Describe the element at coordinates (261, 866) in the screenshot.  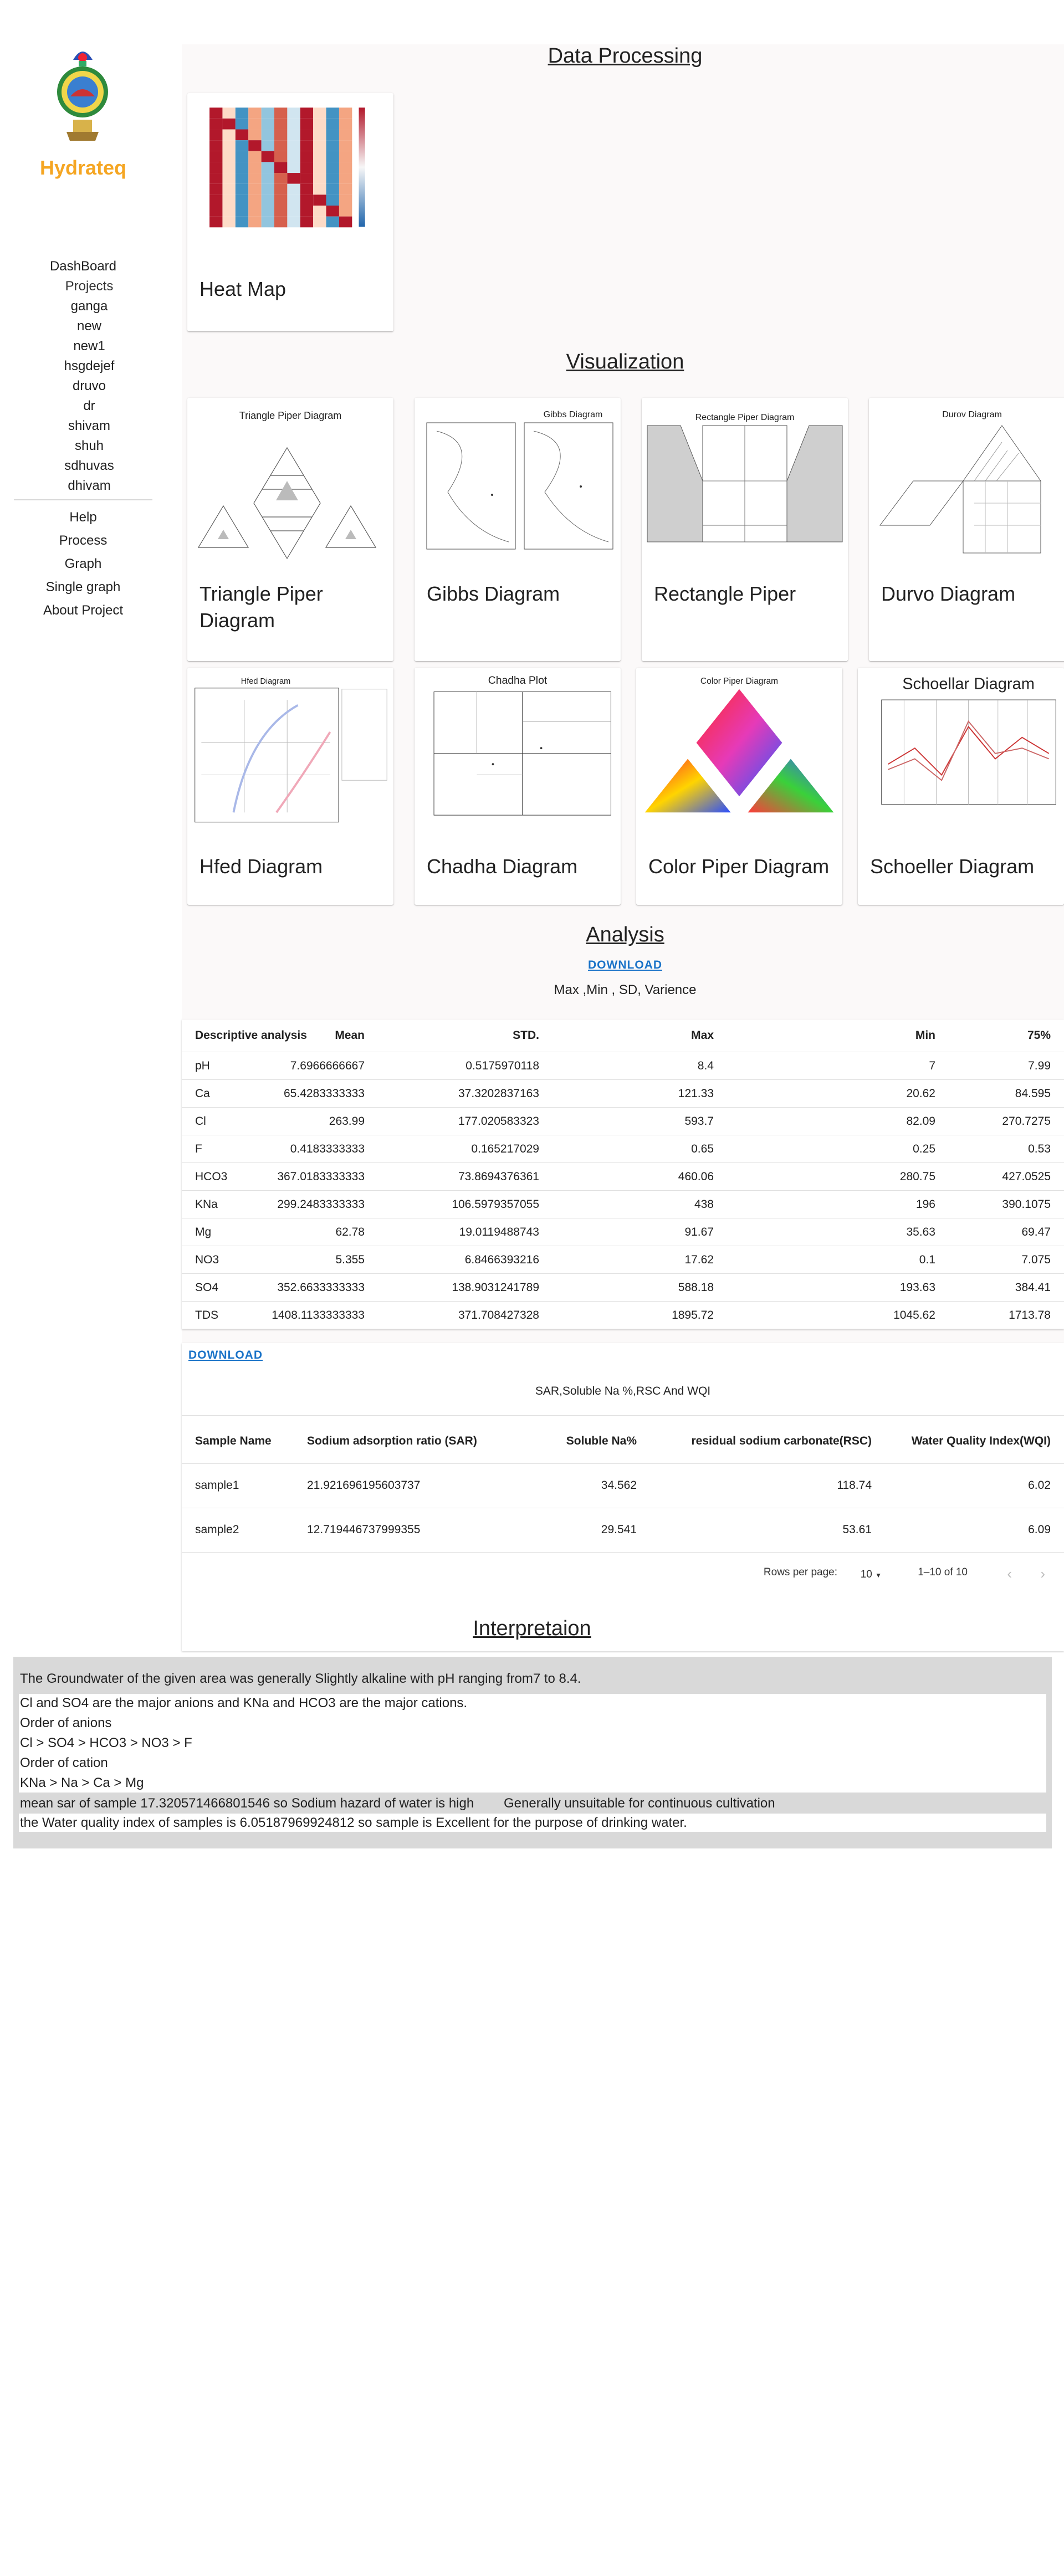
I see `hfed-diagram-card-title: Hfed Diagram` at that location.